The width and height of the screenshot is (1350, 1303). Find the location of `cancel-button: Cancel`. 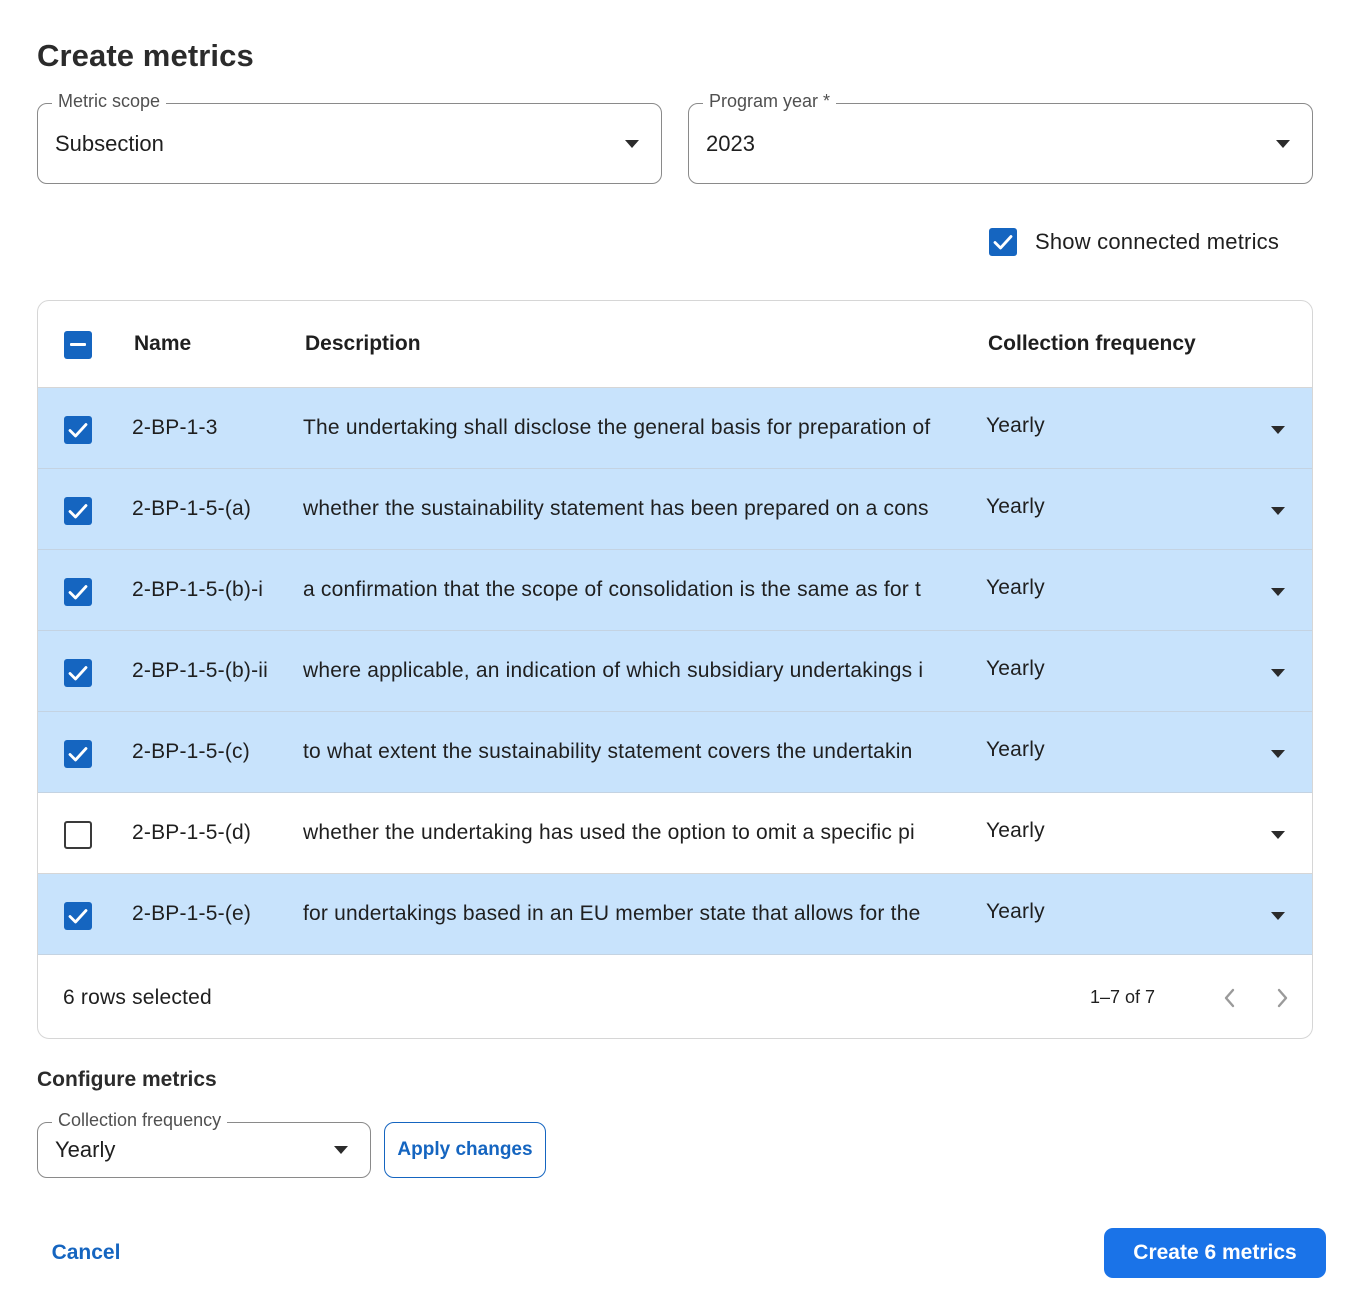

cancel-button: Cancel is located at coordinates (86, 1253).